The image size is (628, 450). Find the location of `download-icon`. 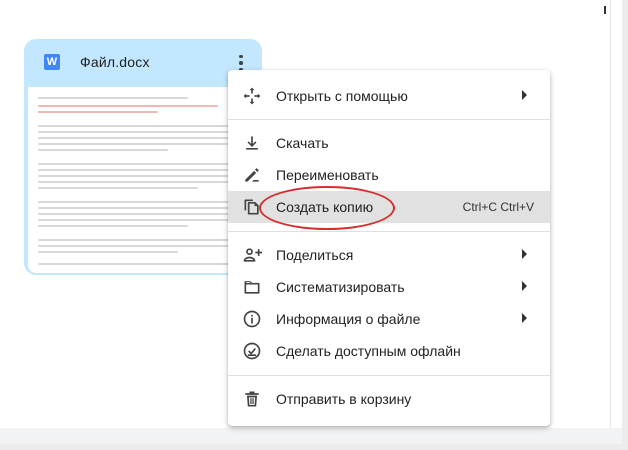

download-icon is located at coordinates (252, 143).